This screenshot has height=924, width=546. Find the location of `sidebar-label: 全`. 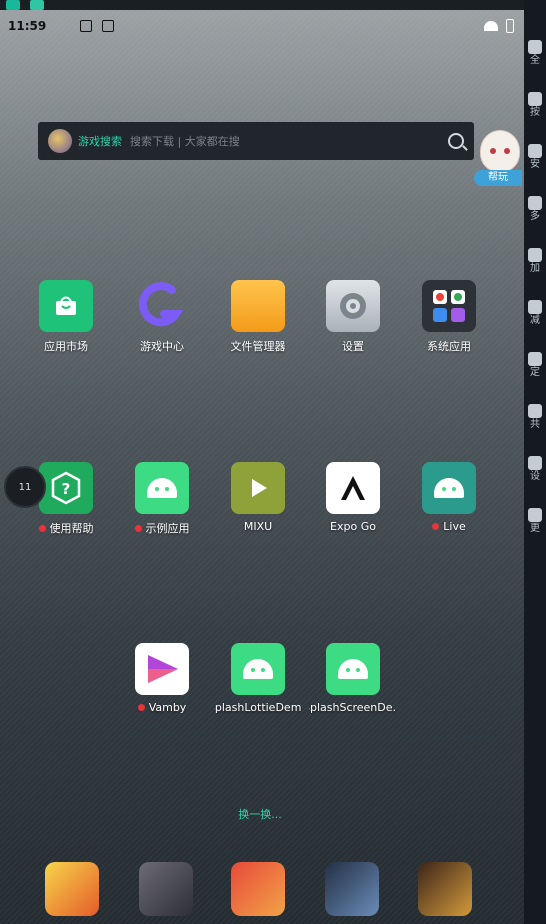

sidebar-label: 全 is located at coordinates (535, 60).